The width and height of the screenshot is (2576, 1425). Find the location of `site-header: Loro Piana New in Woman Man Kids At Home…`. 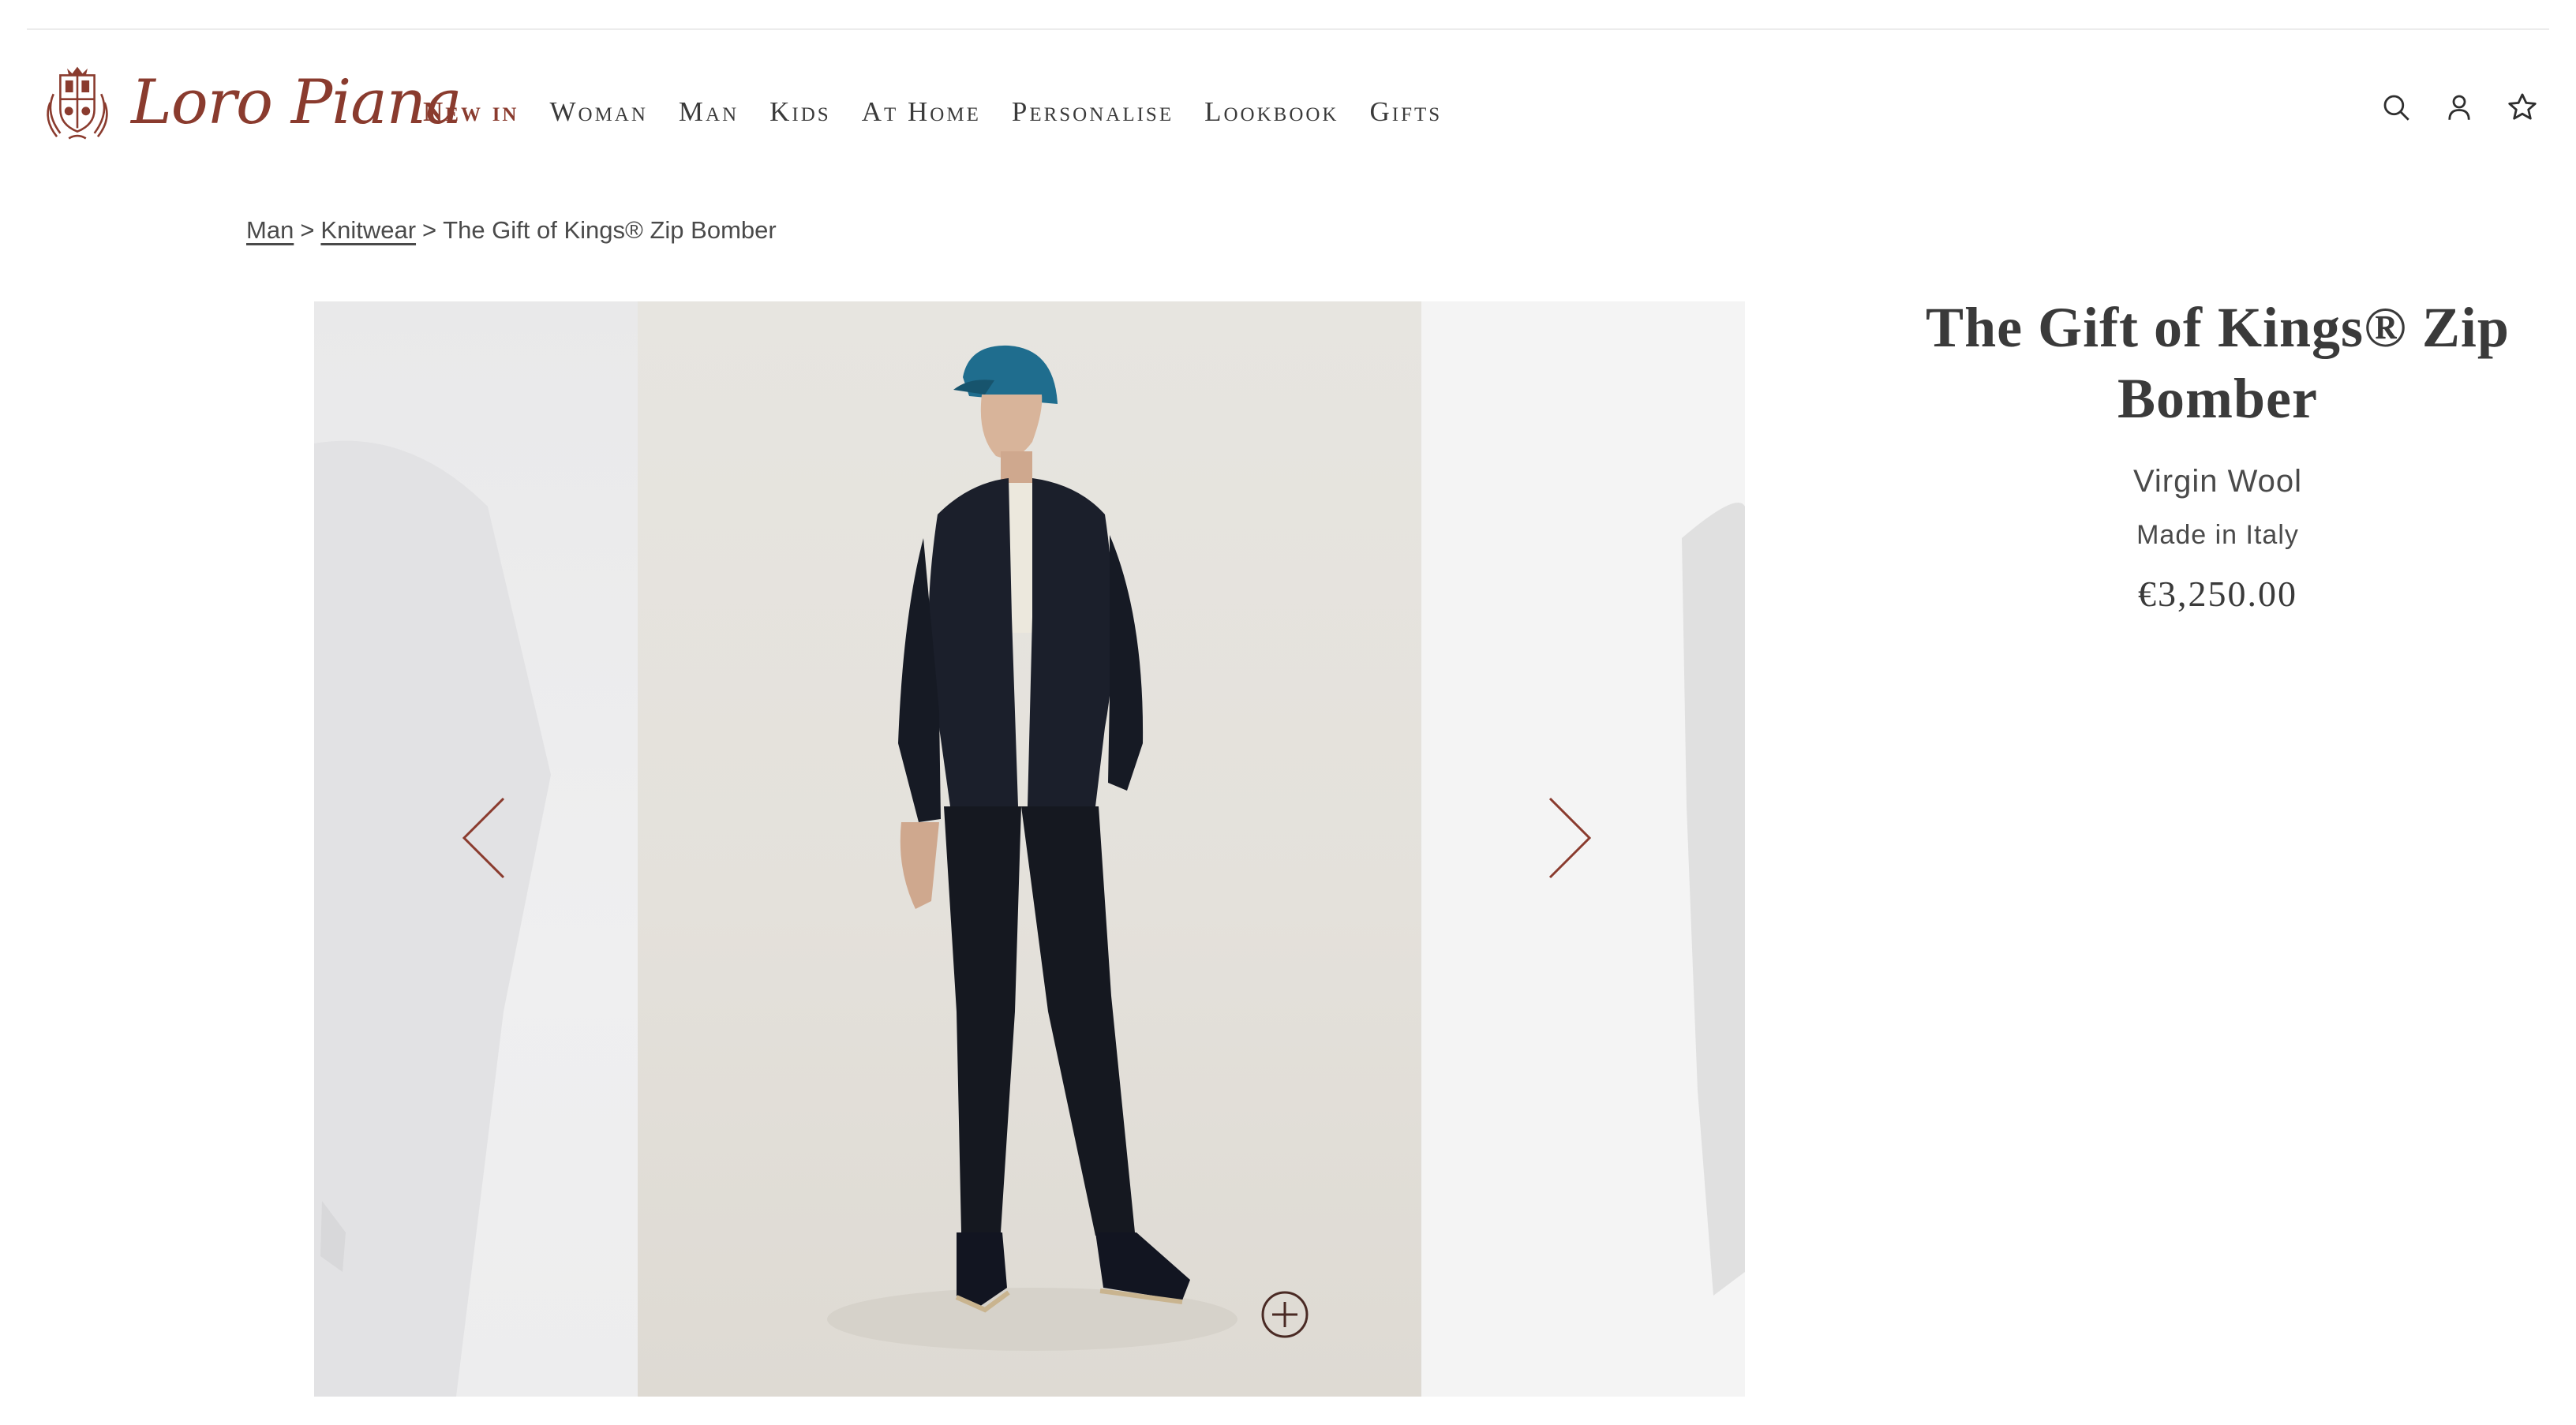

site-header: Loro Piana New in Woman Man Kids At Home… is located at coordinates (1288, 110).